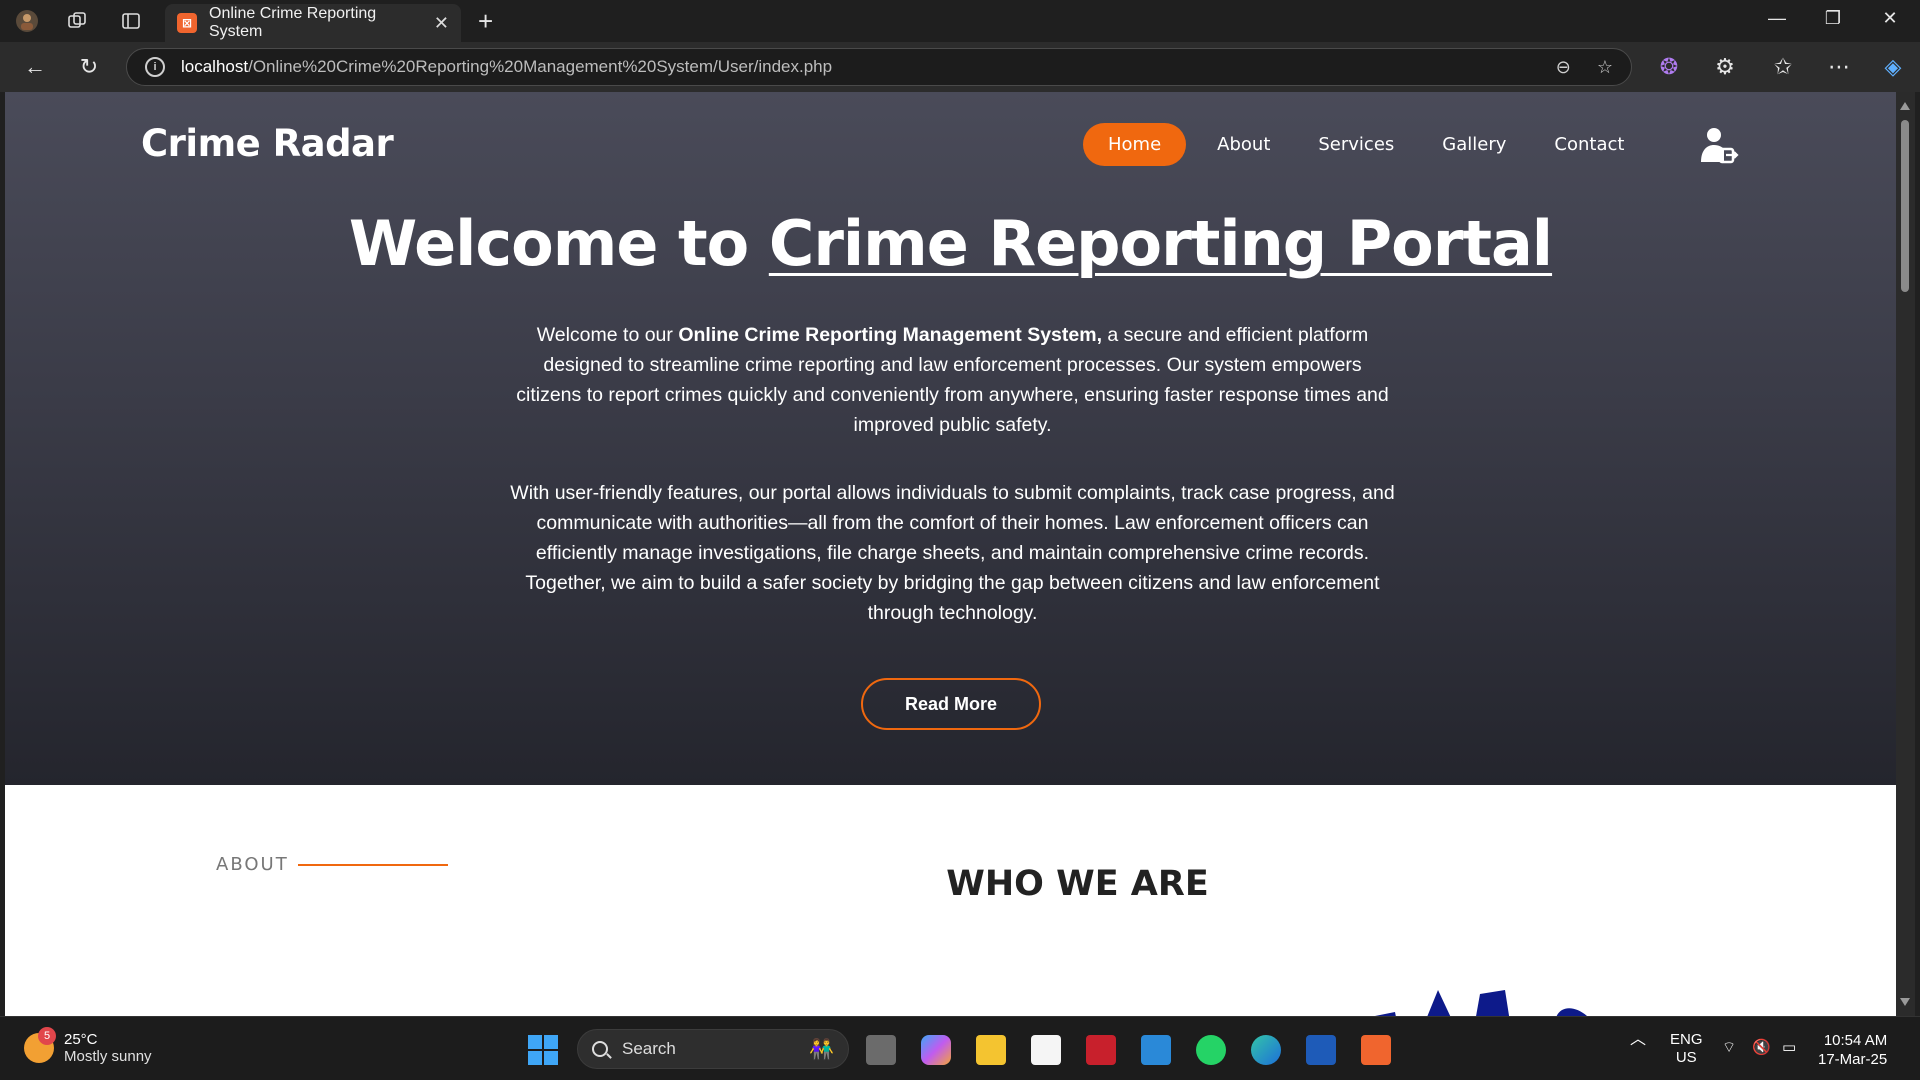  I want to click on restore-button: ❐, so click(1833, 18).